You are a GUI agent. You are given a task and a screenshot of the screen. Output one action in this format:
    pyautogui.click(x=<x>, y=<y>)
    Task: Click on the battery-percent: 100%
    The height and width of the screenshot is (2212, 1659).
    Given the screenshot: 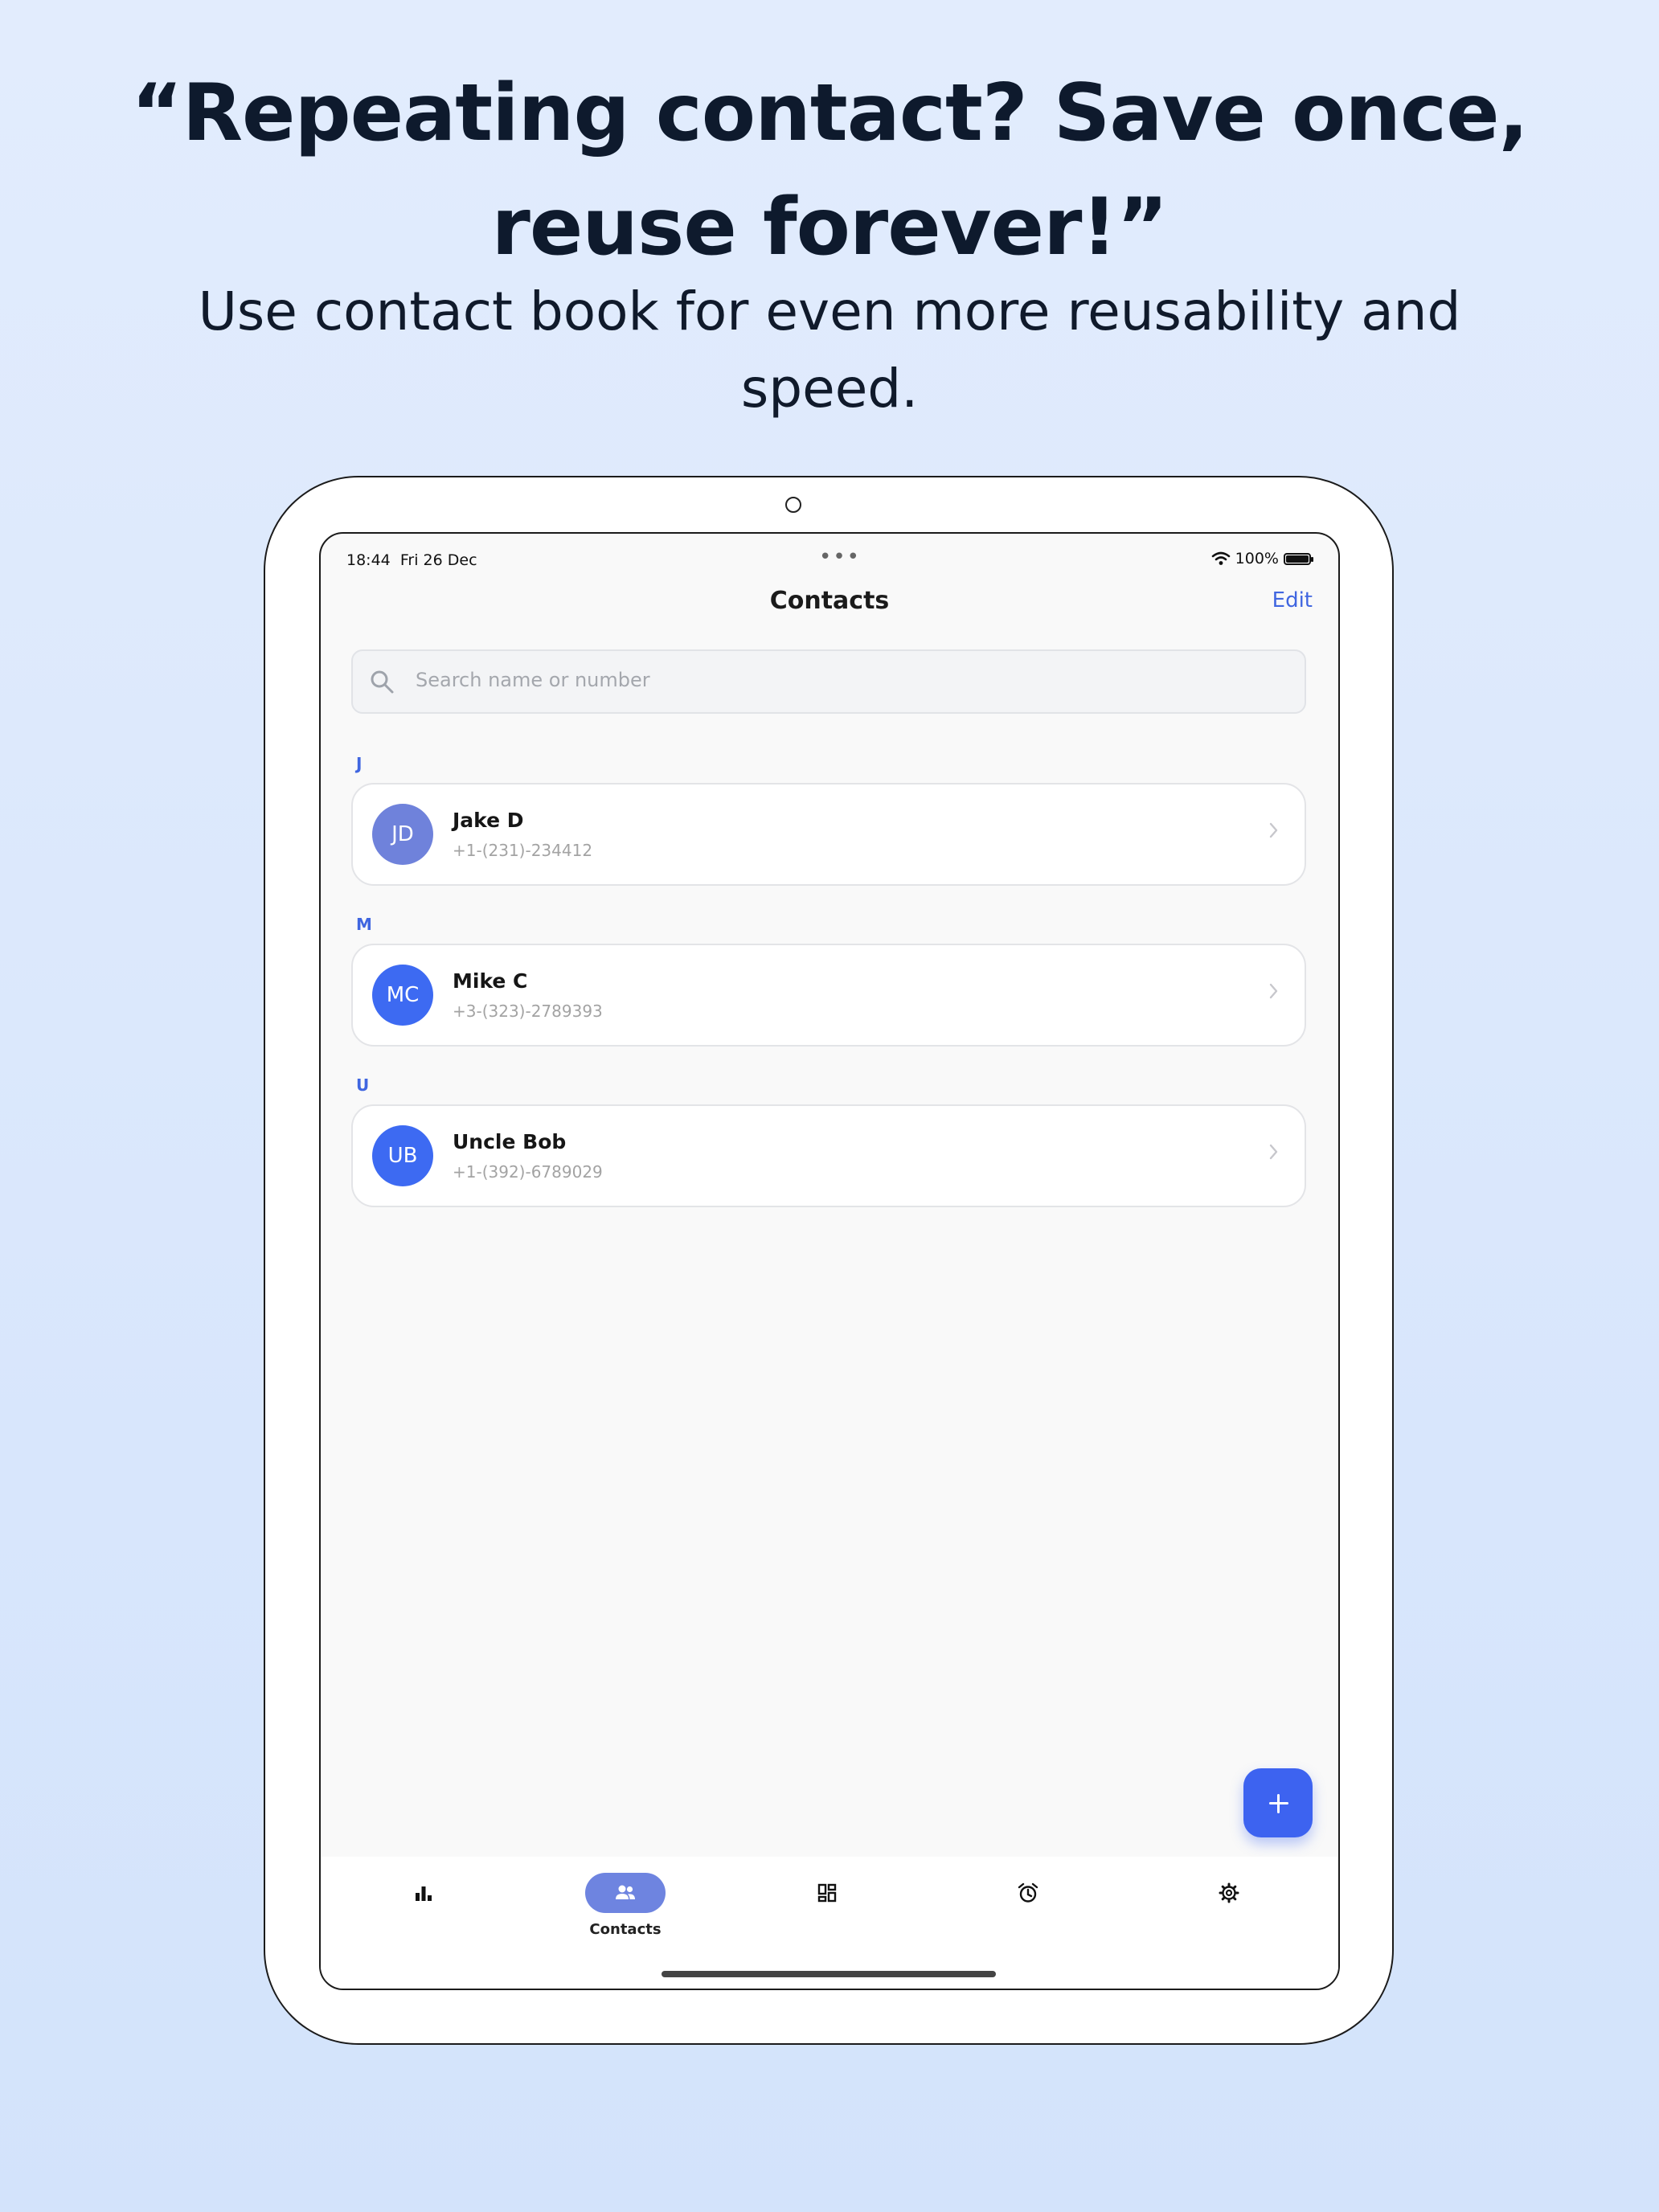 What is the action you would take?
    pyautogui.click(x=1257, y=558)
    